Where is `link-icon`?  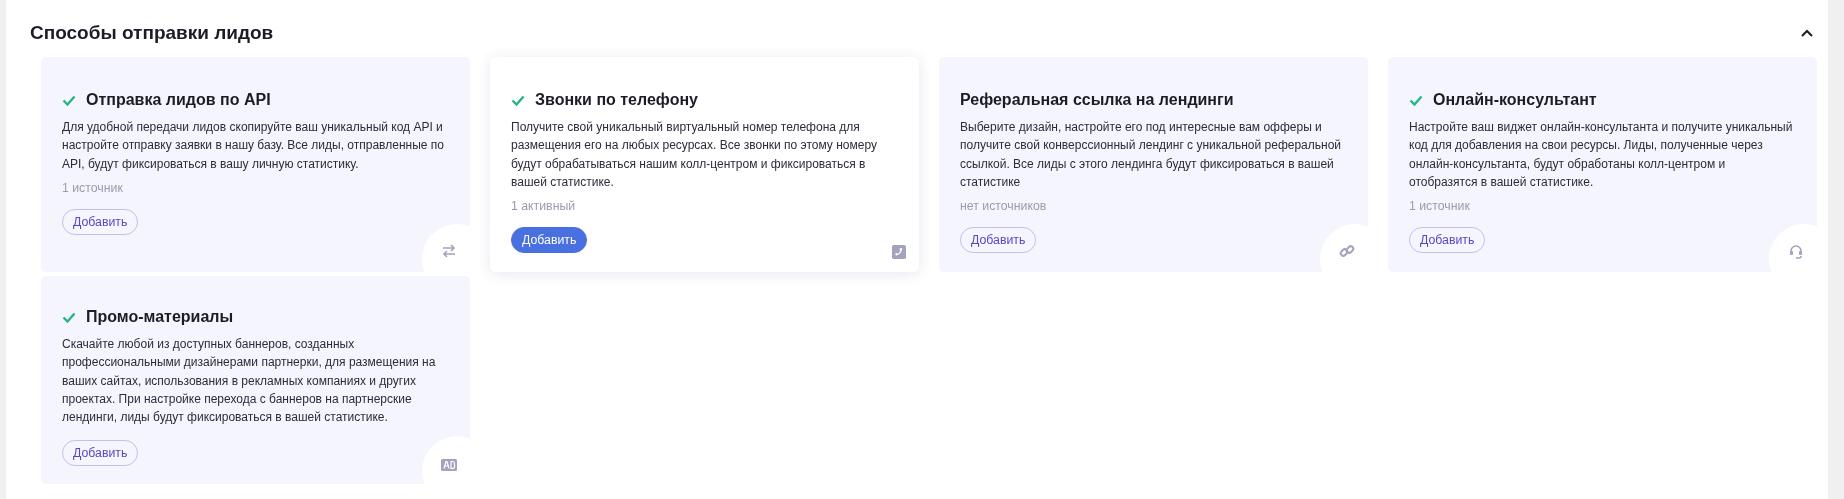 link-icon is located at coordinates (1347, 251).